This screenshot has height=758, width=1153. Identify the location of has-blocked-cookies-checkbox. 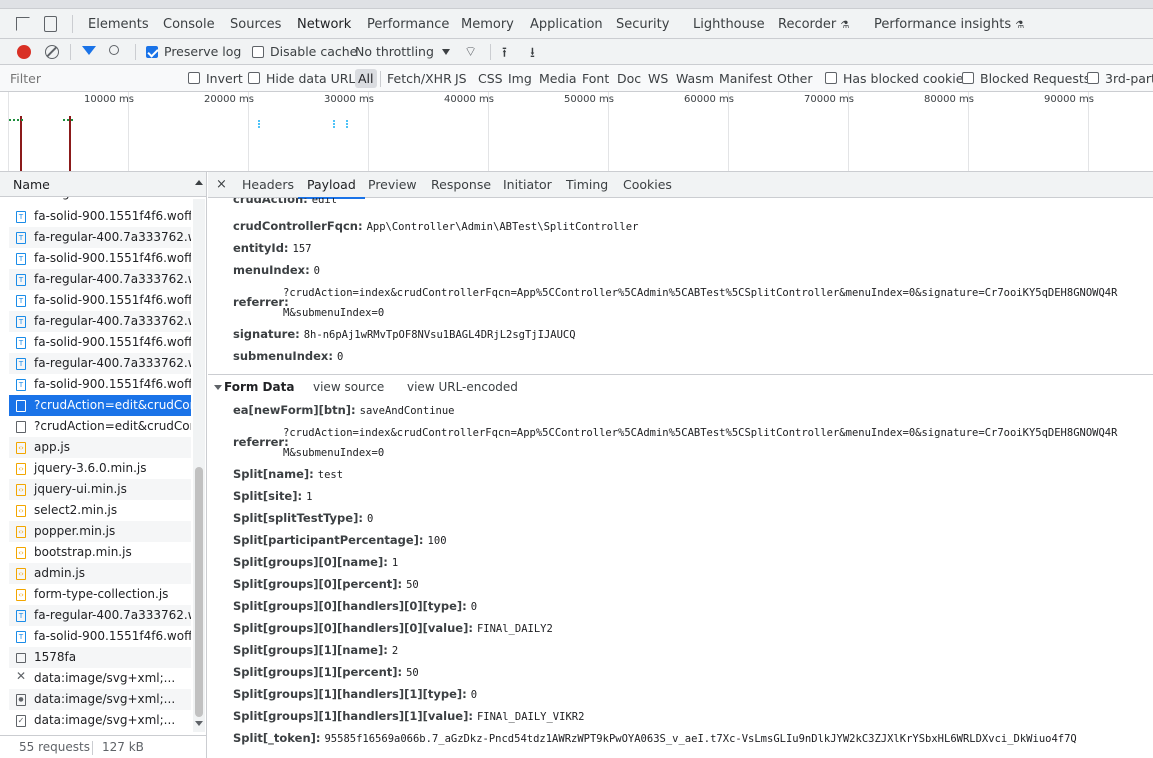
(831, 78).